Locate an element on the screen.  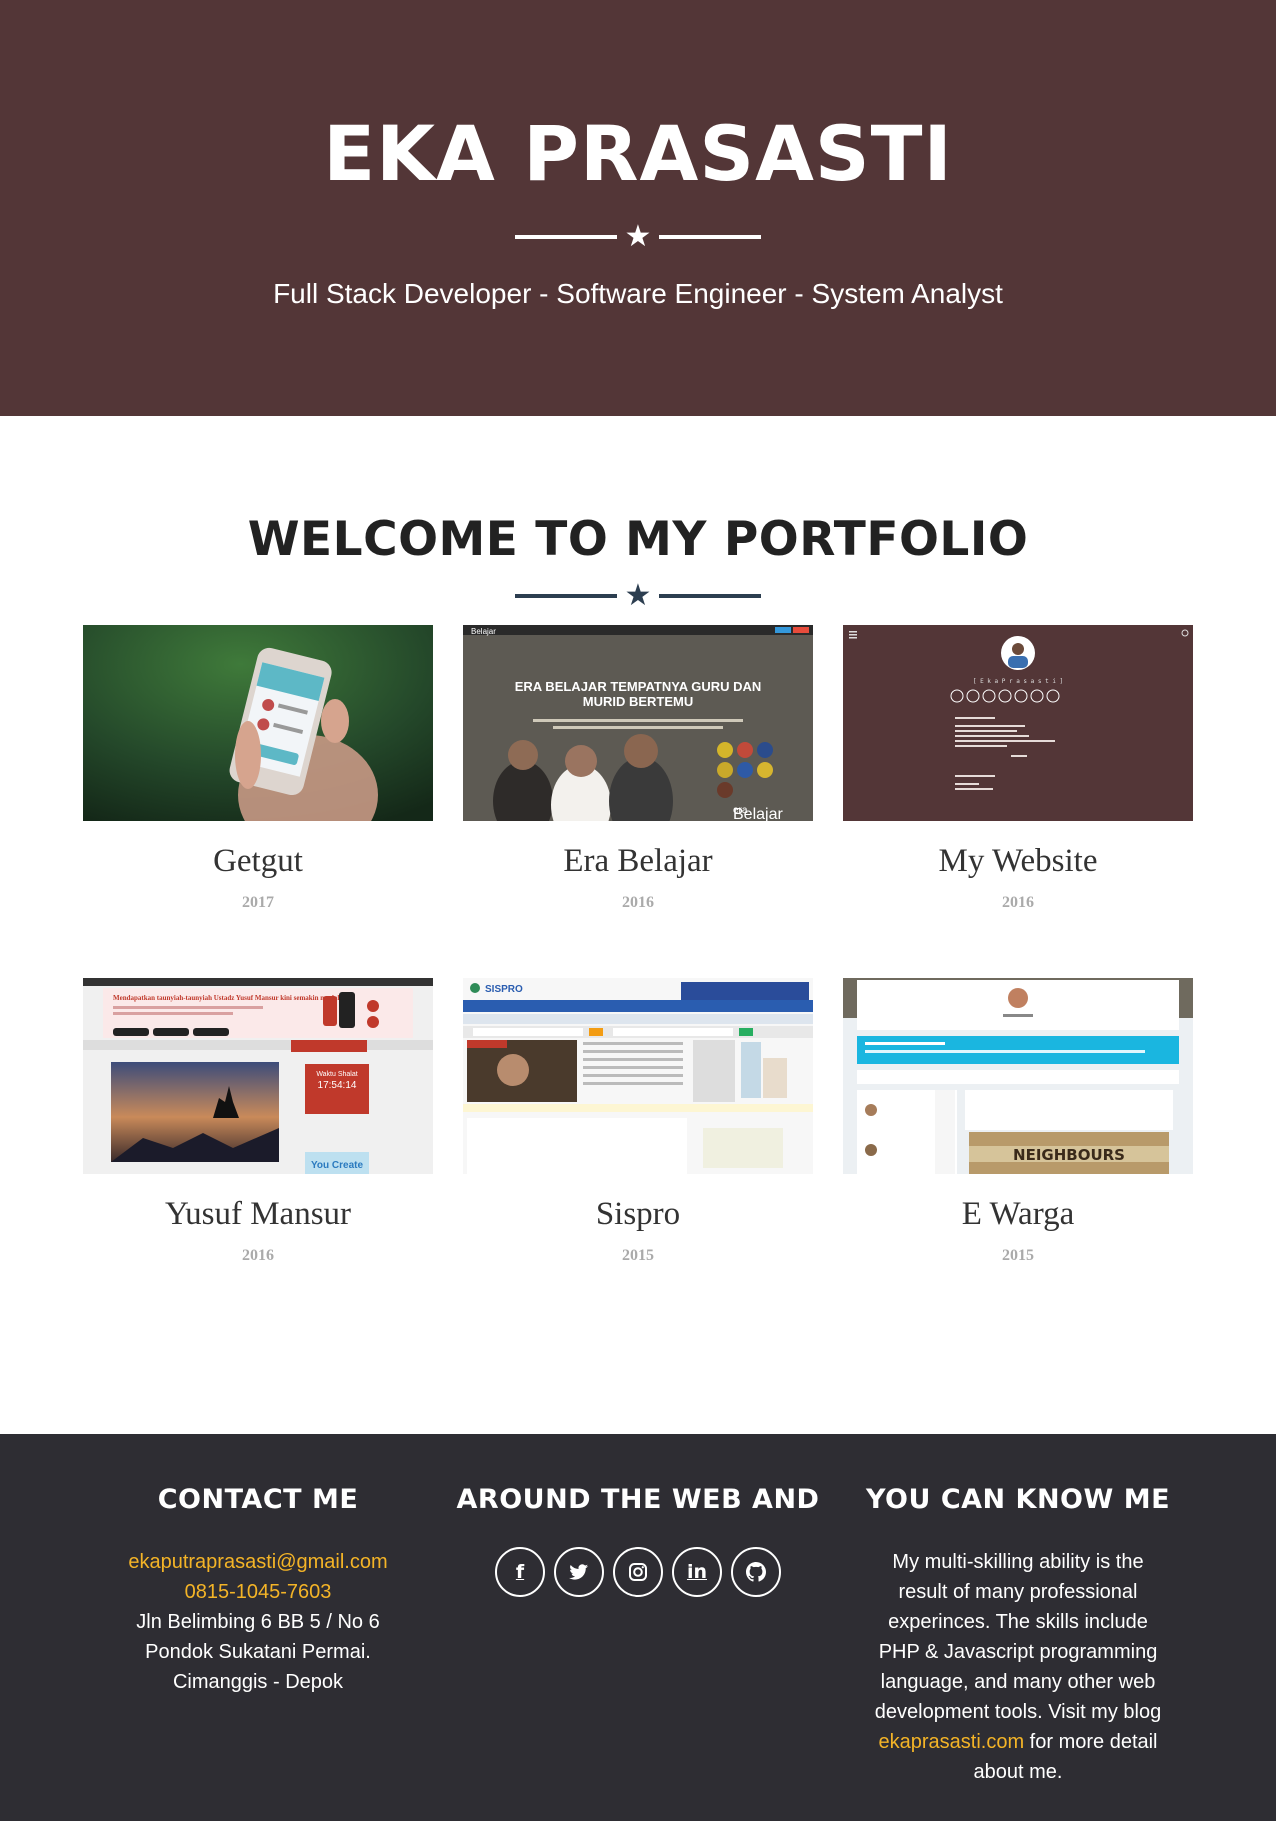
project-name: Yusuf Mansur is located at coordinates (258, 1214).